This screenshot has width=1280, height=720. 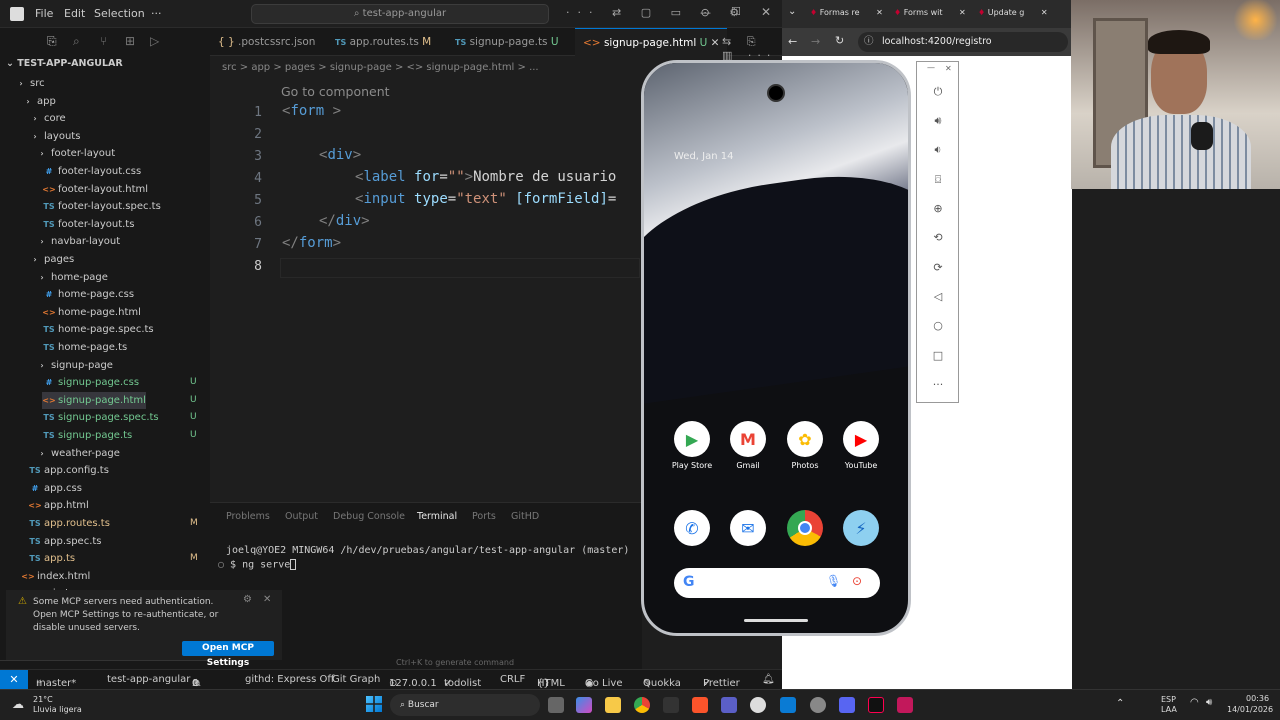 What do you see at coordinates (374, 704) in the screenshot?
I see `windows-start-icon` at bounding box center [374, 704].